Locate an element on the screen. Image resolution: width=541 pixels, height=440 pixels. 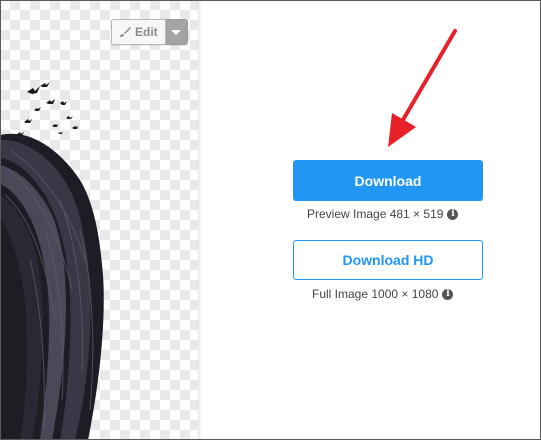
edit-button: Edit is located at coordinates (138, 32).